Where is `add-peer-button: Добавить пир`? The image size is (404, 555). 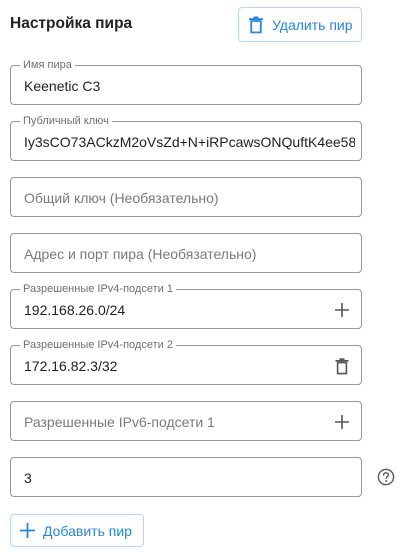 add-peer-button: Добавить пир is located at coordinates (77, 530).